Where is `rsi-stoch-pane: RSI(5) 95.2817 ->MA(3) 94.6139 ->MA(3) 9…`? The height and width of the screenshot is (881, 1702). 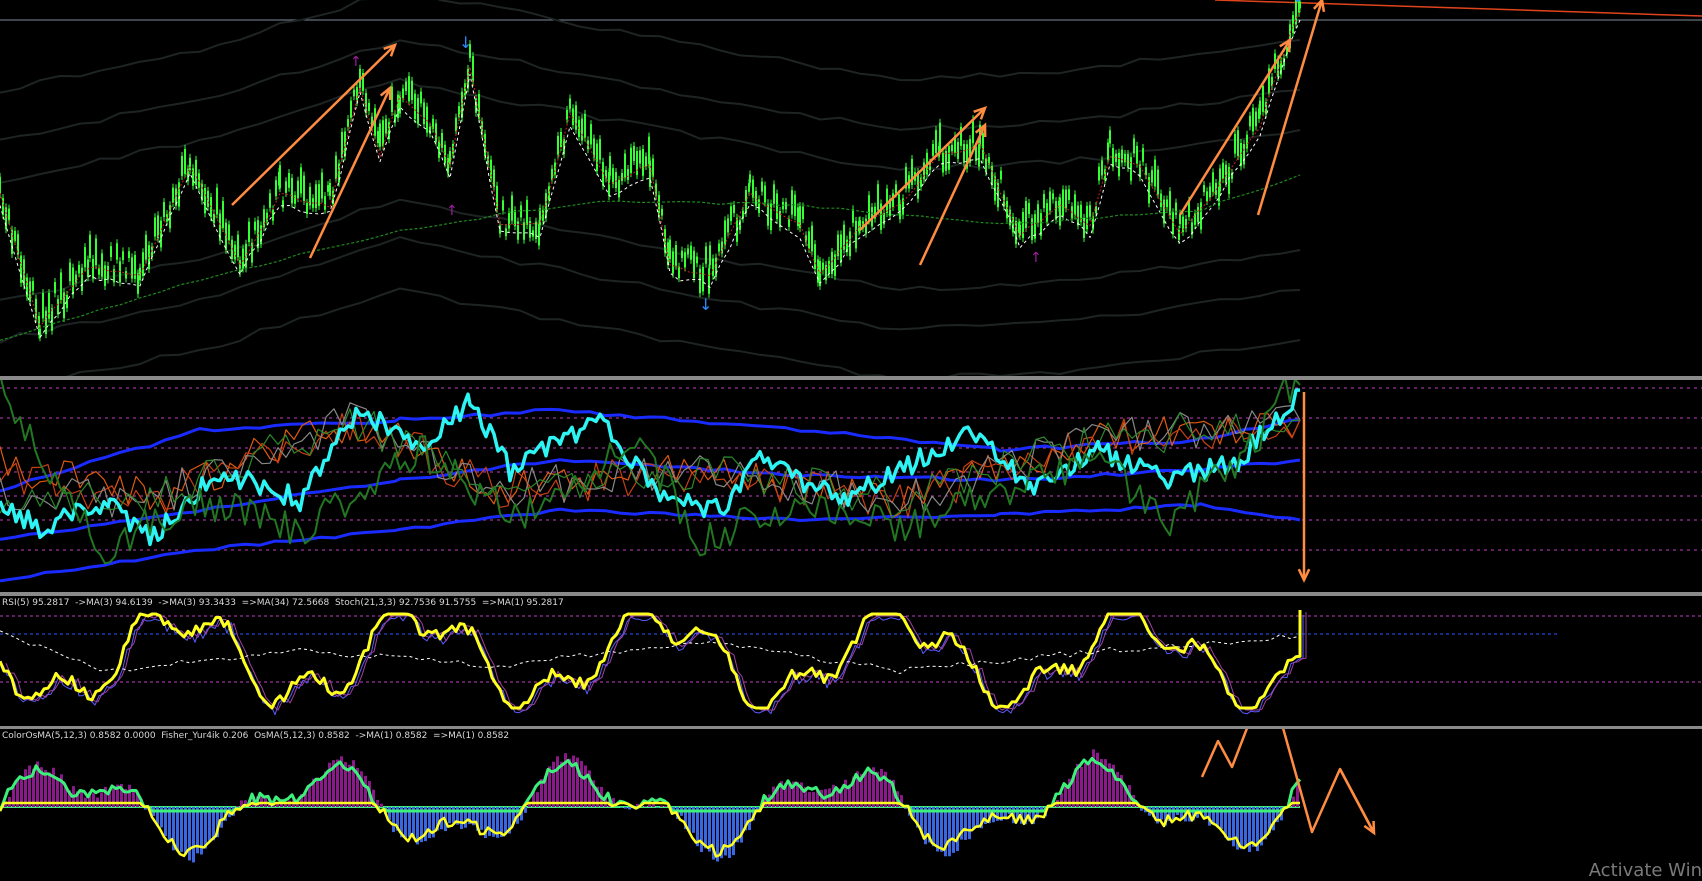
rsi-stoch-pane: RSI(5) 95.2817 ->MA(3) 94.6139 ->MA(3) 9… is located at coordinates (851, 661).